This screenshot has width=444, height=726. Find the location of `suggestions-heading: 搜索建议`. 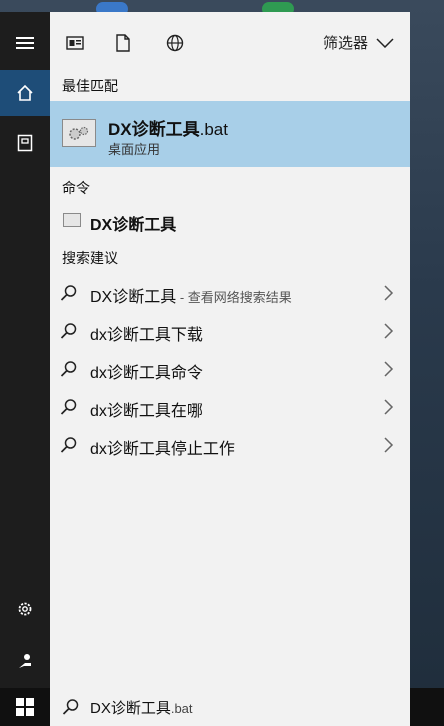

suggestions-heading: 搜索建议 is located at coordinates (90, 258).